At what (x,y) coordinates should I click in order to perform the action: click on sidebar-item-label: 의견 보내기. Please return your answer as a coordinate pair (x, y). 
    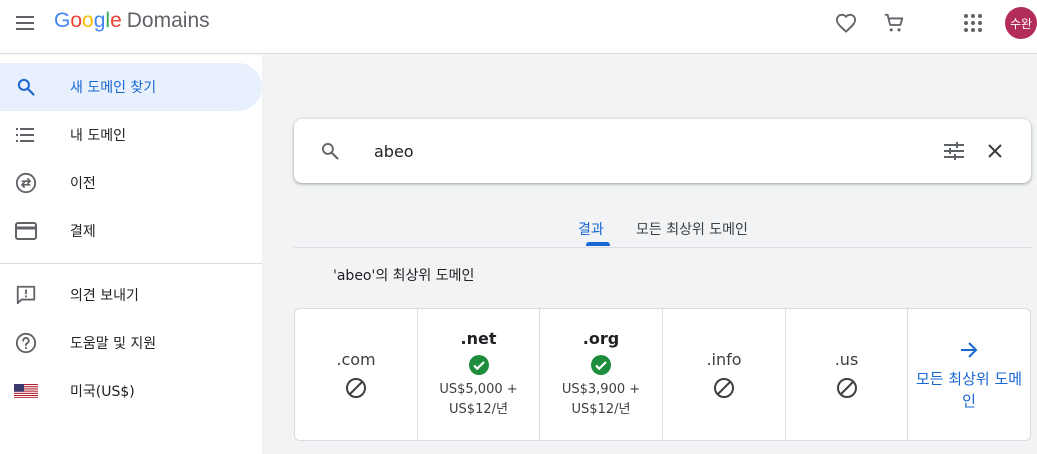
    Looking at the image, I should click on (104, 296).